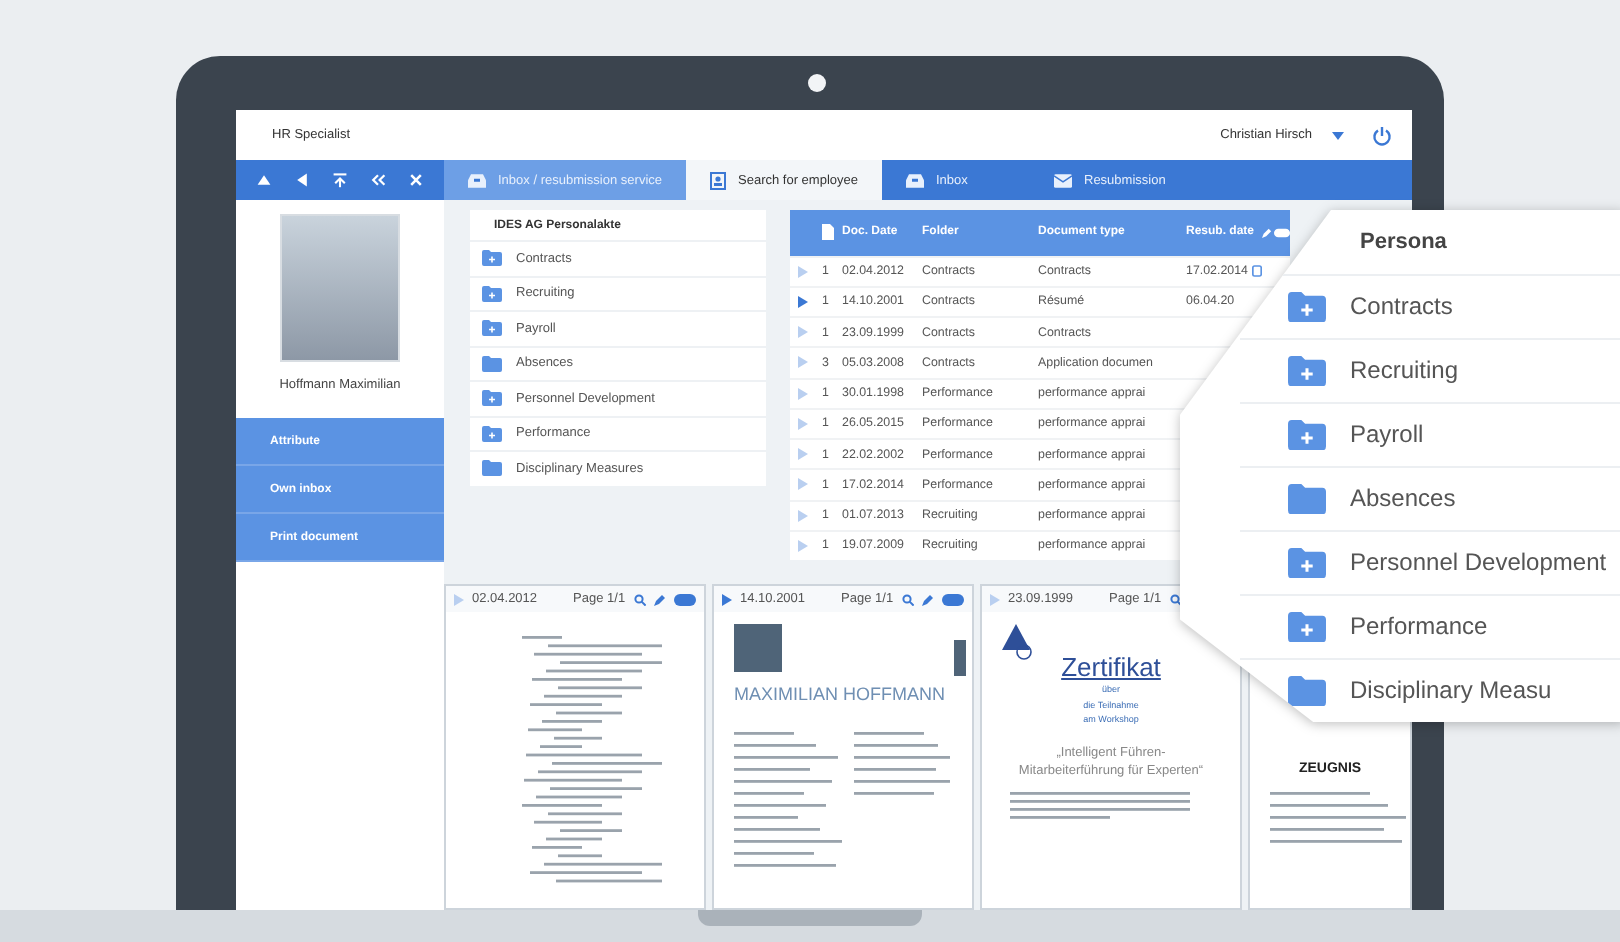  Describe the element at coordinates (339, 180) in the screenshot. I see `collapse-top-icon` at that location.